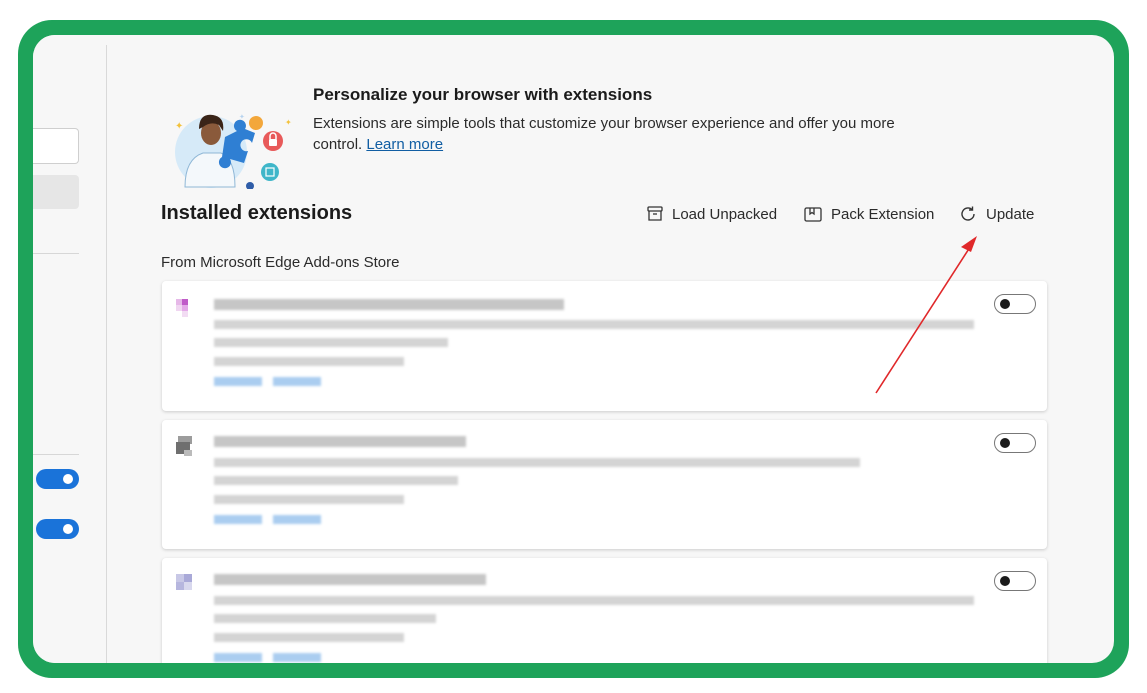 The image size is (1147, 693). I want to click on refresh-icon, so click(968, 213).